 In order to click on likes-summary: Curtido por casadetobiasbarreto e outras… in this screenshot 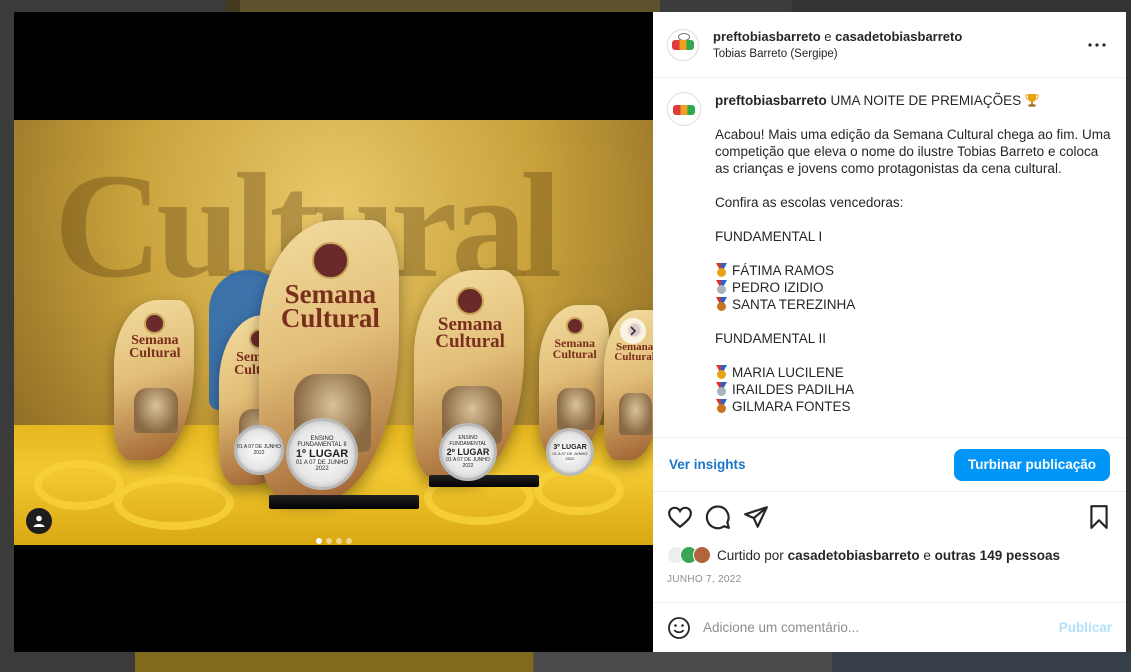, I will do `click(889, 555)`.